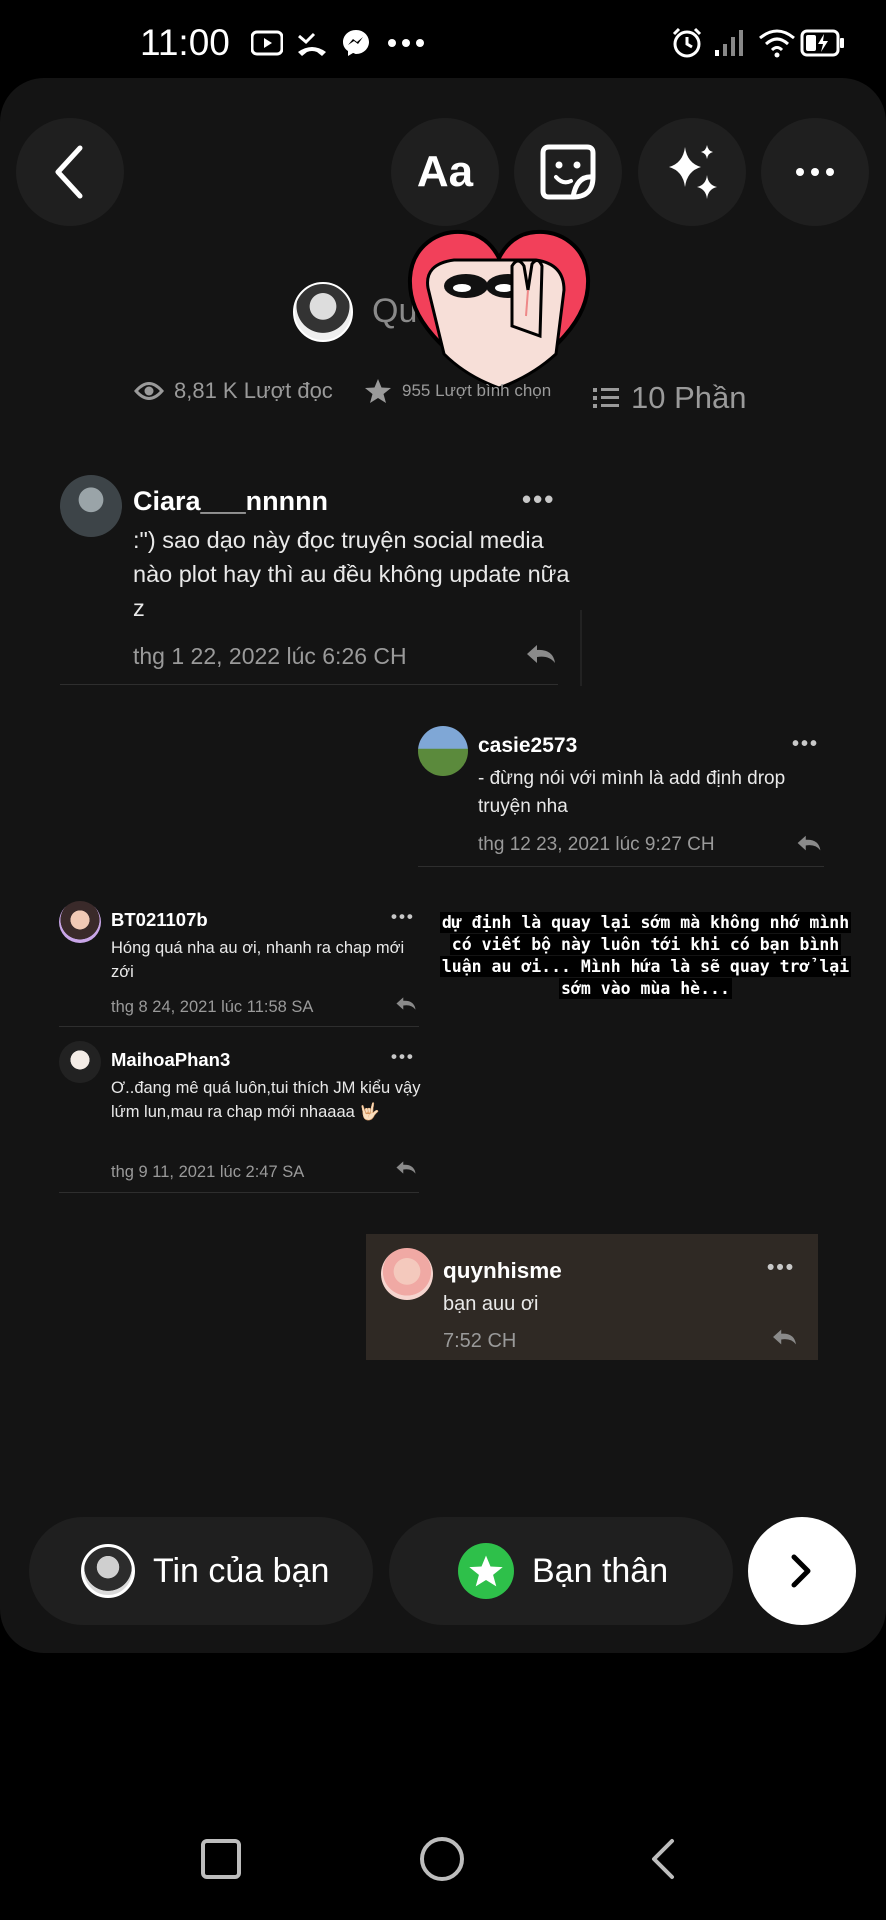  I want to click on comment-date: thg 9 11, 2021 lúc 2:47 SA, so click(208, 1172).